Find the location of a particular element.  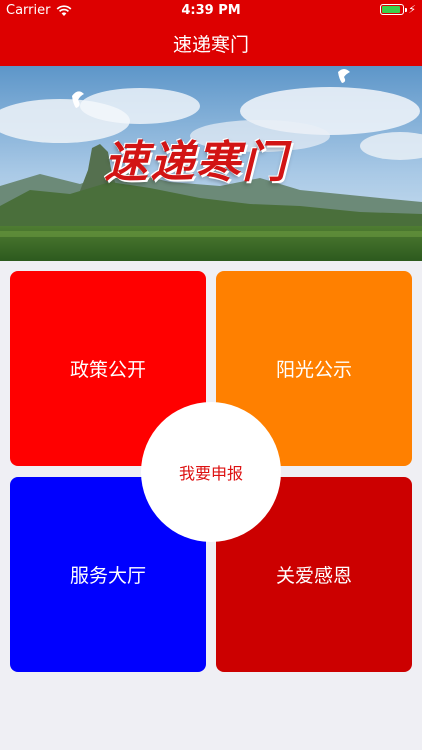

status-bar: Carrier 4:39 PM ⚡ is located at coordinates (211, 11).